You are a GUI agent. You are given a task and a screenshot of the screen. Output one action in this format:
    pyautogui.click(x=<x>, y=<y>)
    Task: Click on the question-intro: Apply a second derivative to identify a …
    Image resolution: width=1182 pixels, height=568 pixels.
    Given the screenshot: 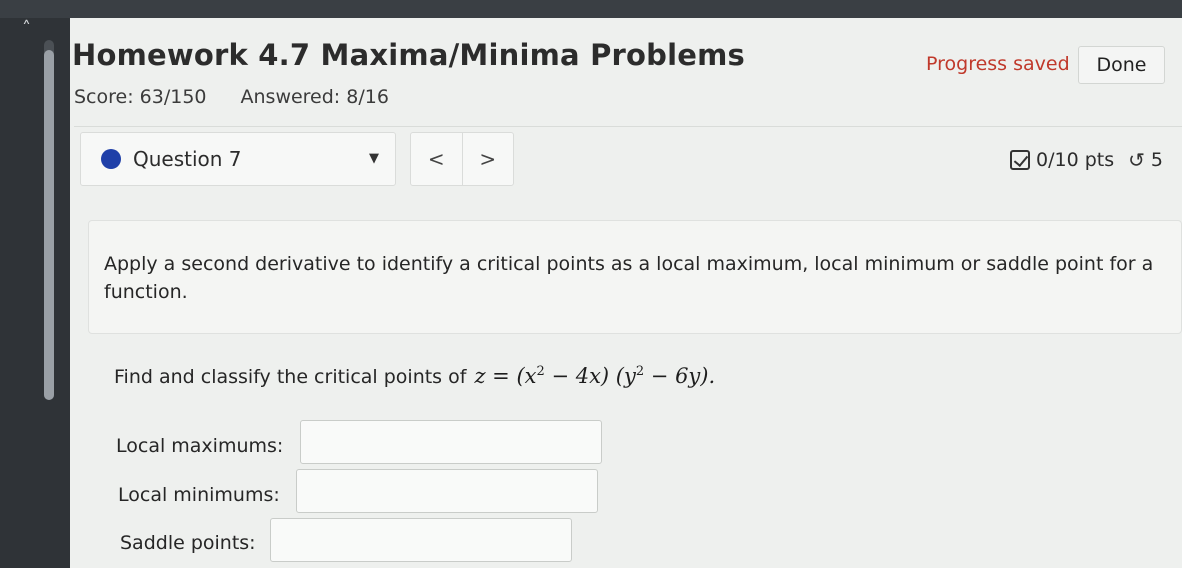 What is the action you would take?
    pyautogui.click(x=629, y=278)
    